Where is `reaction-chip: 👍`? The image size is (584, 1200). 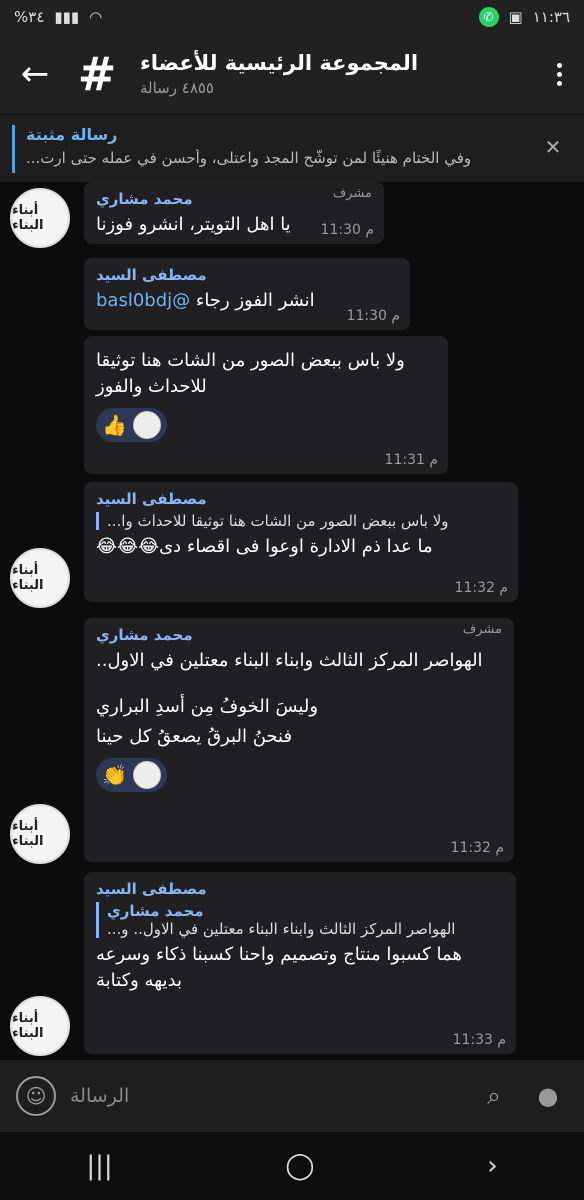
reaction-chip: 👍 is located at coordinates (131, 425).